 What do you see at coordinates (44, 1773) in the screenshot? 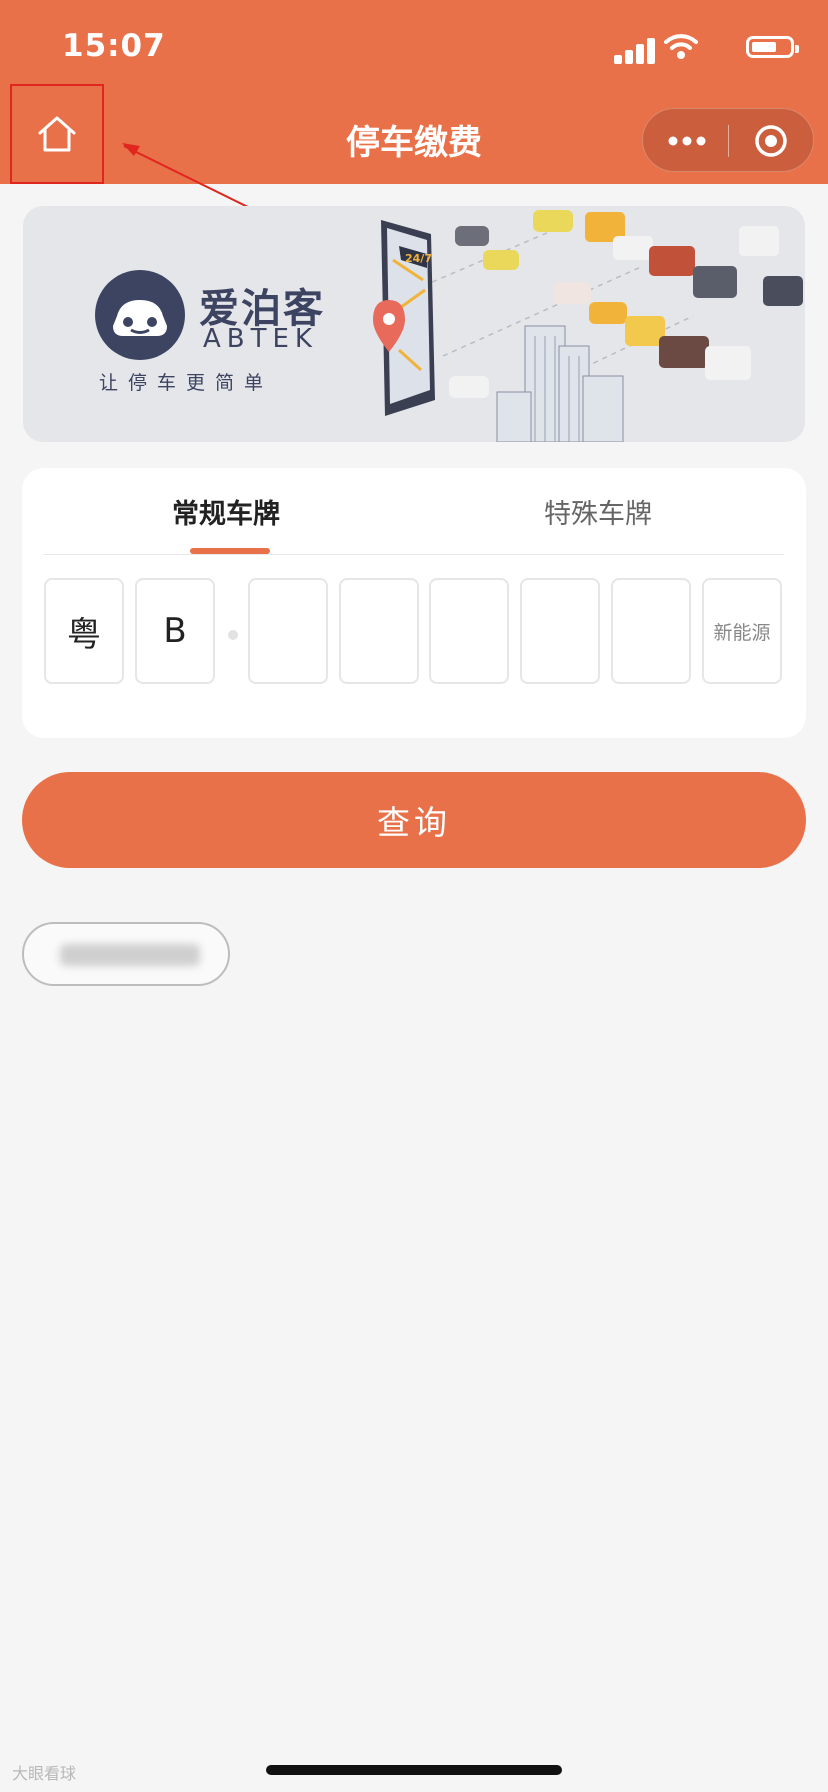
I see `watermark: 大眼看球` at bounding box center [44, 1773].